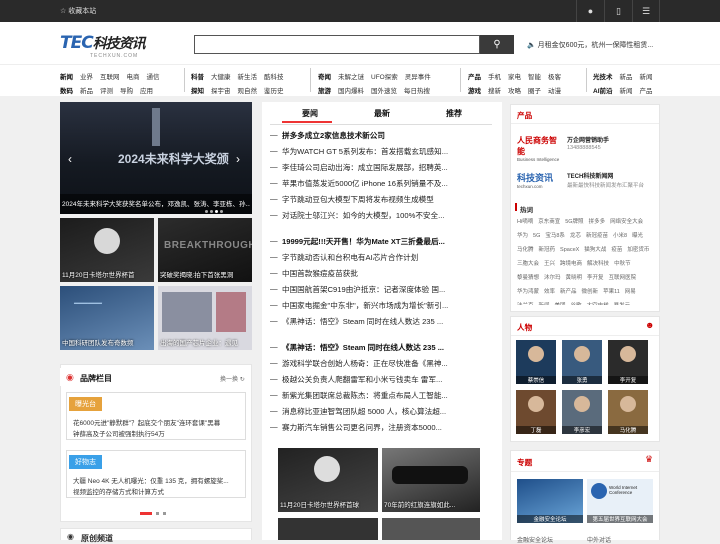  Describe the element at coordinates (514, 76) in the screenshot. I see `nav-link: 家电` at that location.